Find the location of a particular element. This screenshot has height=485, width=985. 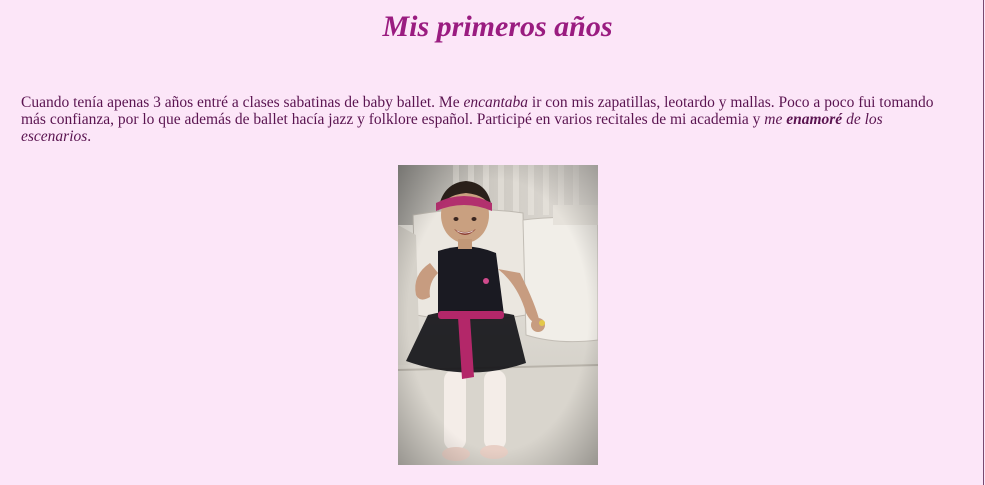

emphasis-enamore-bold: enamoré is located at coordinates (814, 119).